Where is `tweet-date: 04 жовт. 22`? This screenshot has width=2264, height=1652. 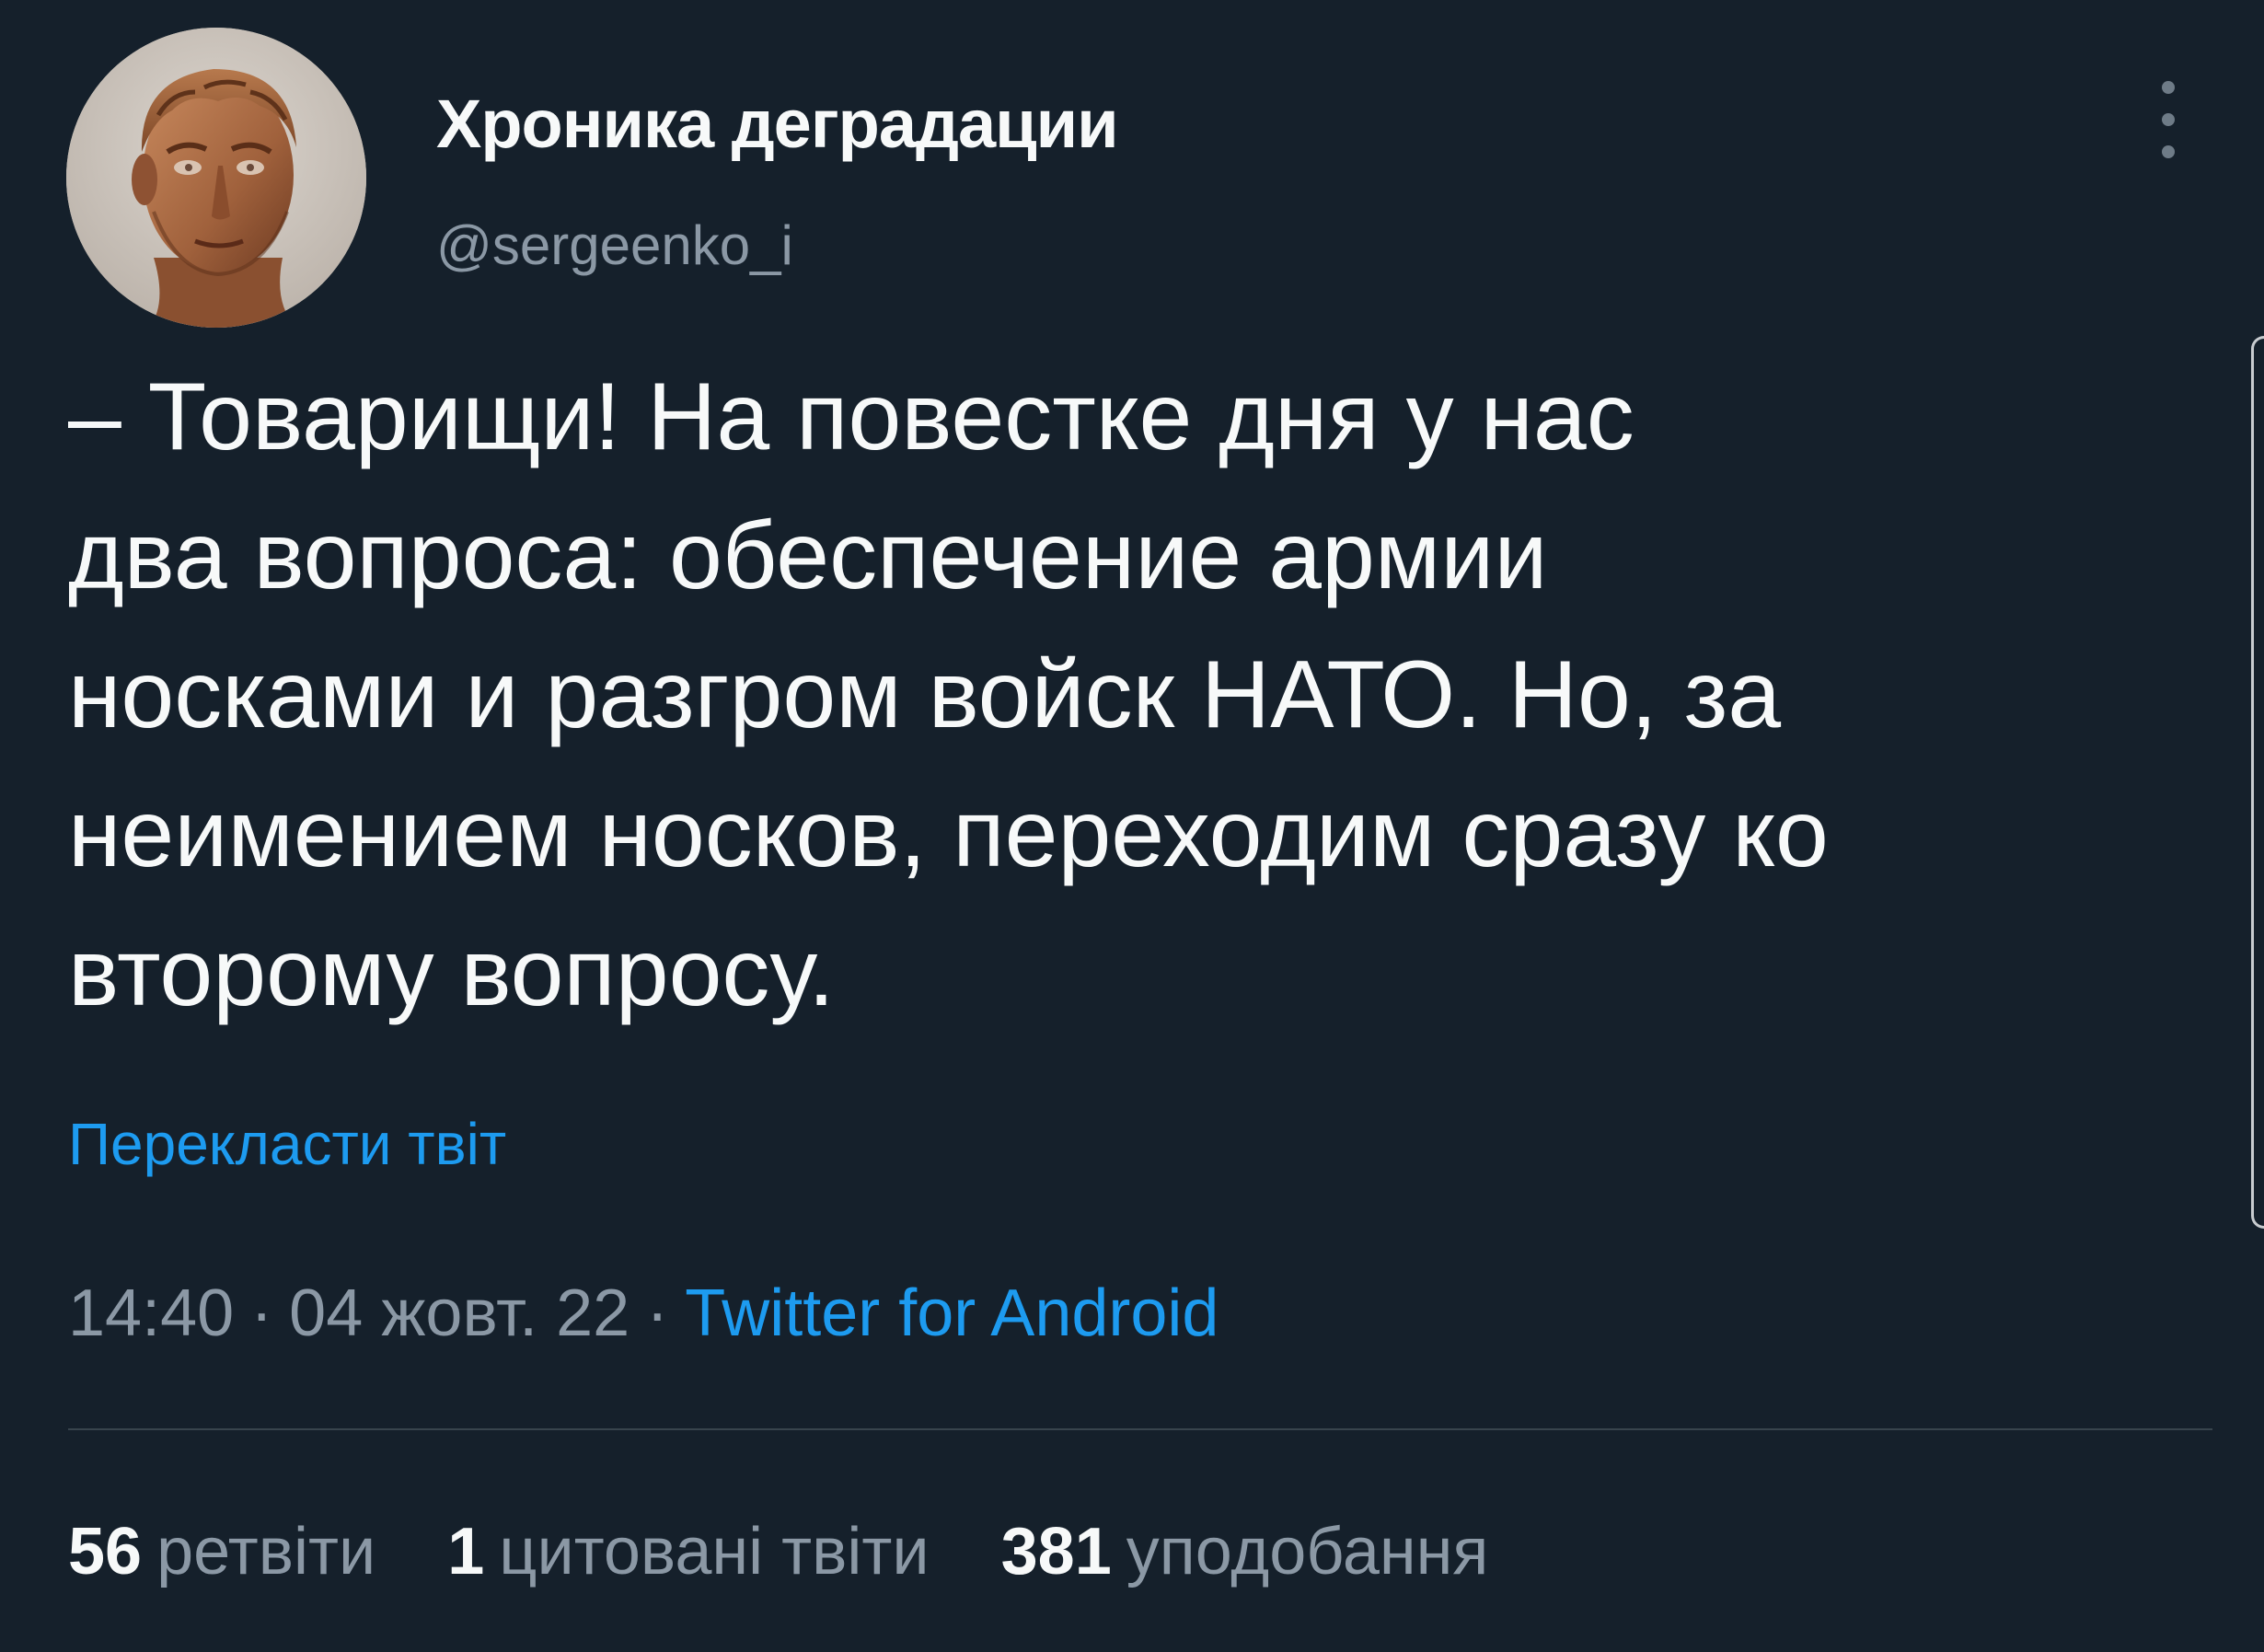 tweet-date: 04 жовт. 22 is located at coordinates (459, 1313).